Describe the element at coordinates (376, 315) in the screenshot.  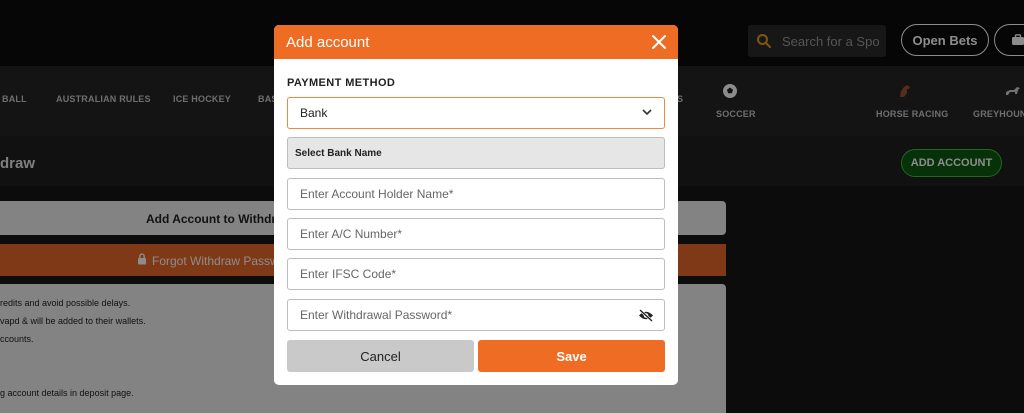
I see `withdrawal-password-placeholder: Enter Withdrawal Password*` at that location.